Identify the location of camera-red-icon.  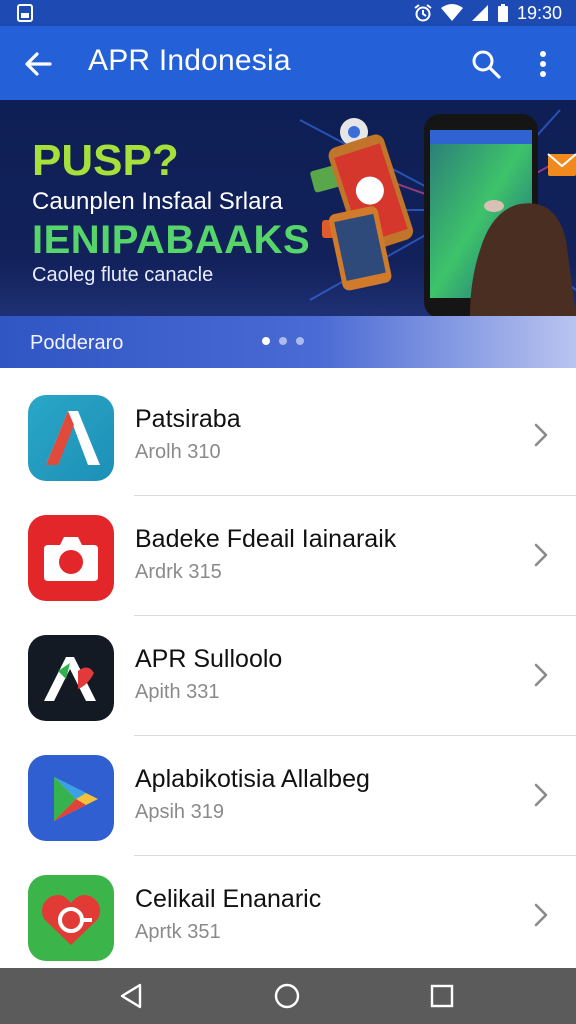
(71, 558).